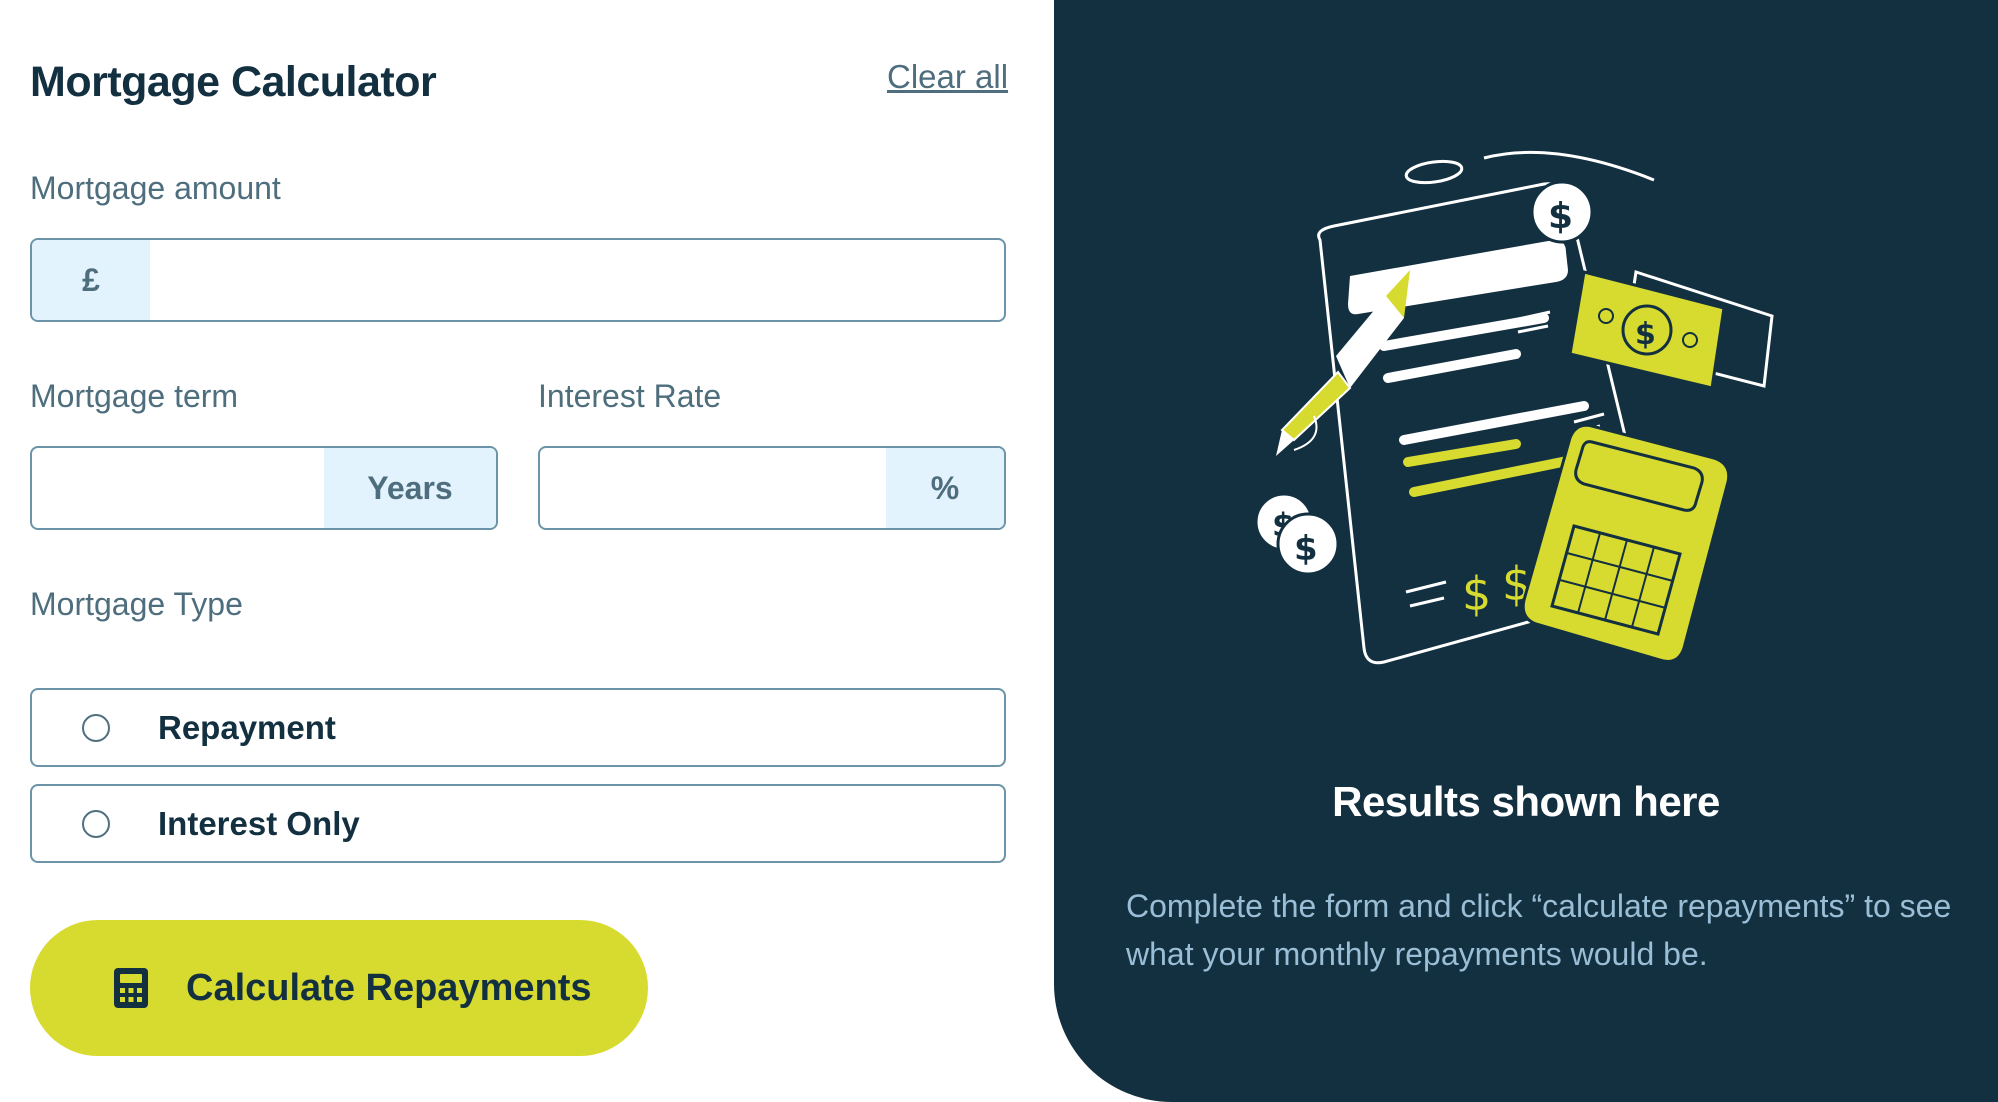  I want to click on radio-option-repayment: Repayment, so click(518, 727).